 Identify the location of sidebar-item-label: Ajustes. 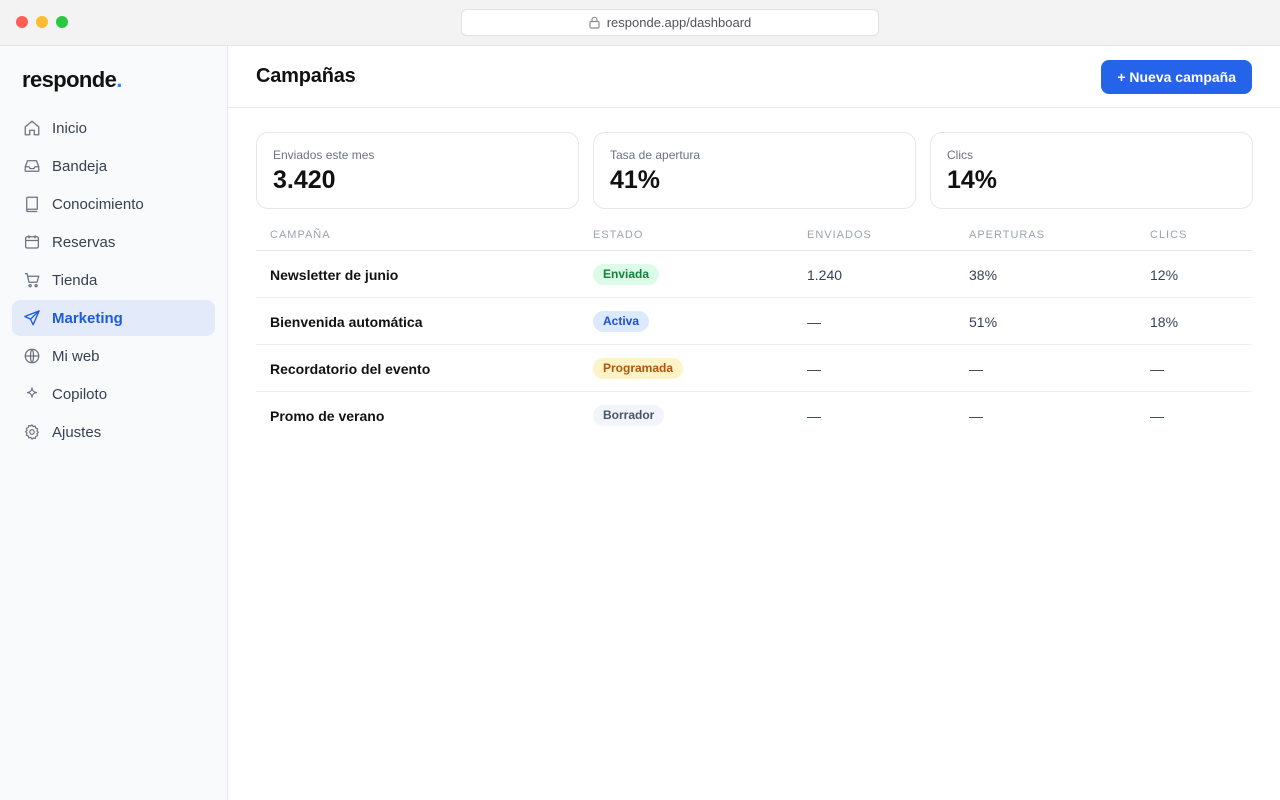
(77, 432).